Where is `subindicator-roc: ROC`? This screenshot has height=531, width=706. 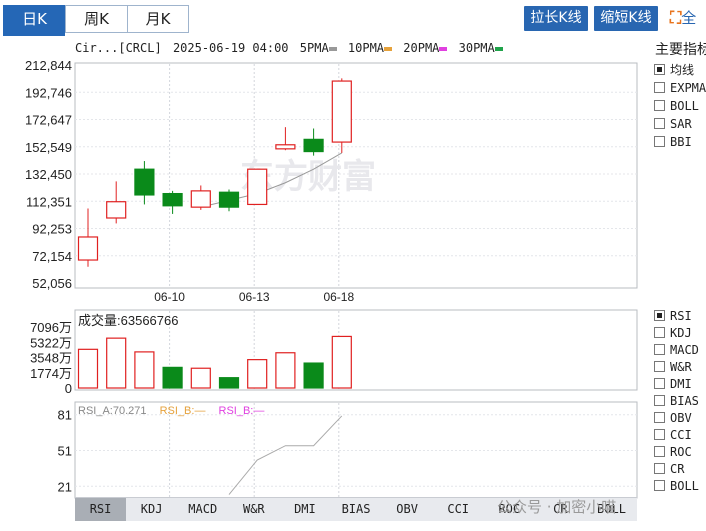 subindicator-roc: ROC is located at coordinates (676, 451).